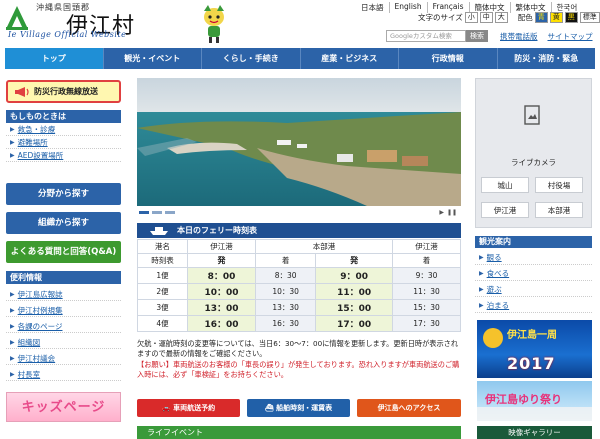 This screenshot has height=439, width=600. What do you see at coordinates (541, 17) in the screenshot?
I see `color-blue-button: 青` at bounding box center [541, 17].